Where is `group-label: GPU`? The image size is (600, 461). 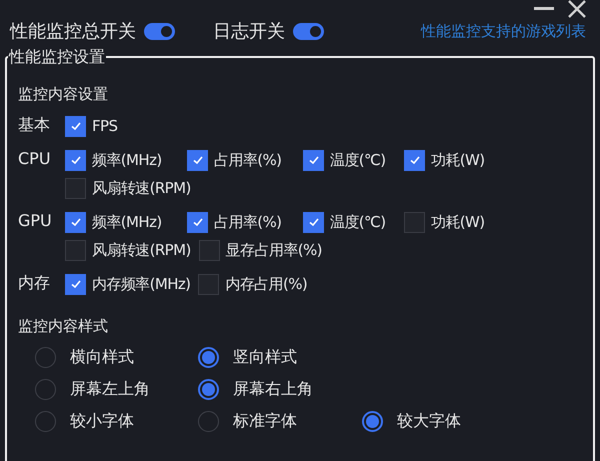
group-label: GPU is located at coordinates (35, 221).